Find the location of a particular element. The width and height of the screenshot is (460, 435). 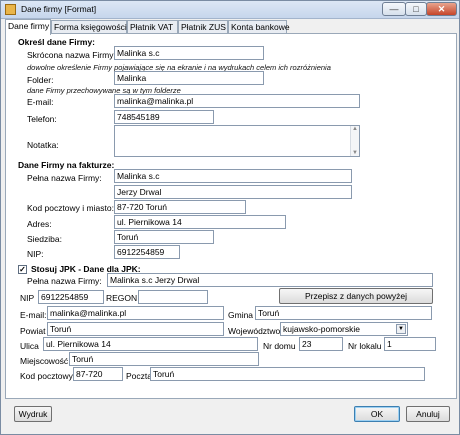

jpk-post-label: Poczta is located at coordinates (139, 376).